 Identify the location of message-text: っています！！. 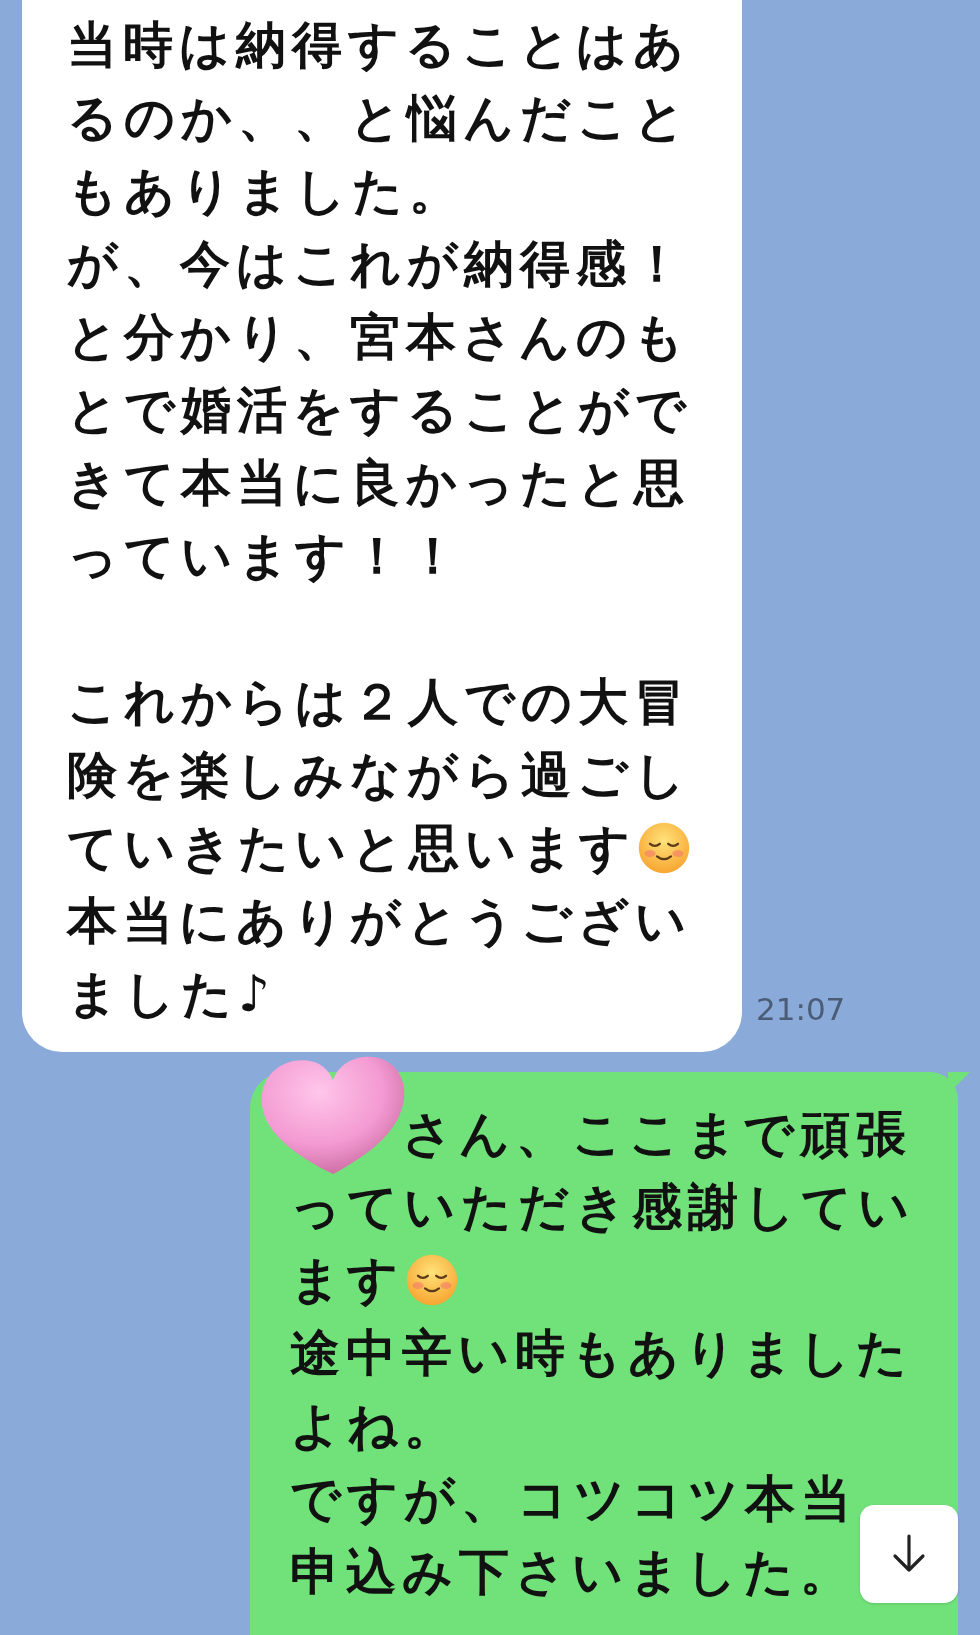
(265, 555).